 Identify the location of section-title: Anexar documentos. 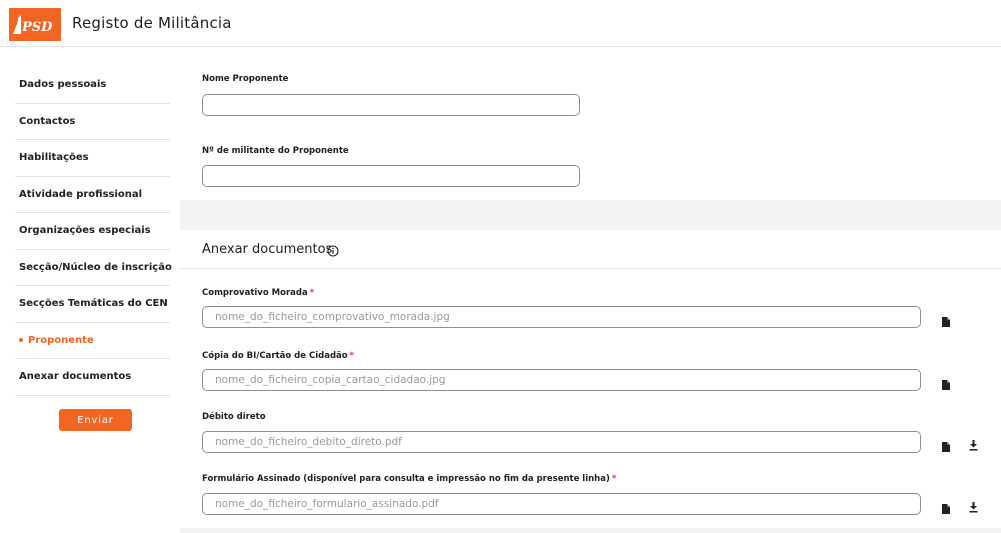
(267, 249).